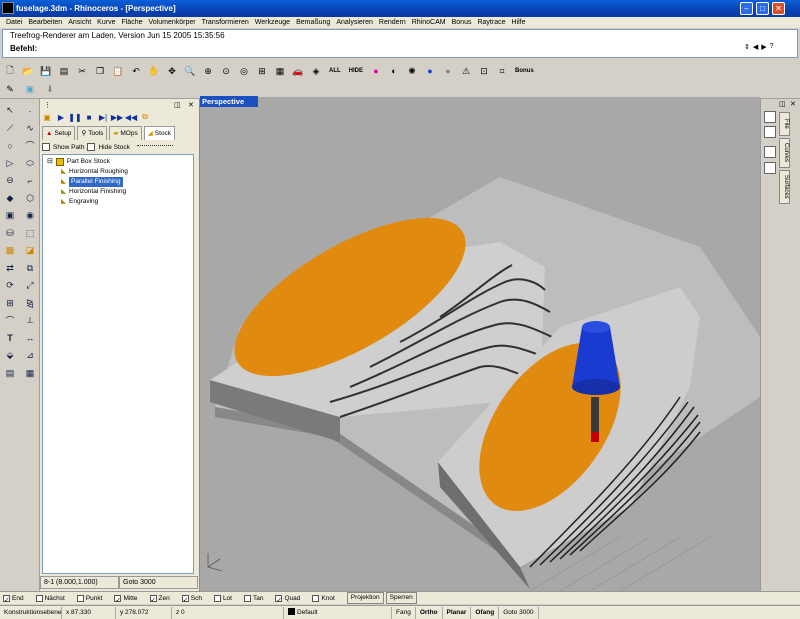 This screenshot has width=800, height=619. I want to click on export-panel-icon, so click(770, 168).